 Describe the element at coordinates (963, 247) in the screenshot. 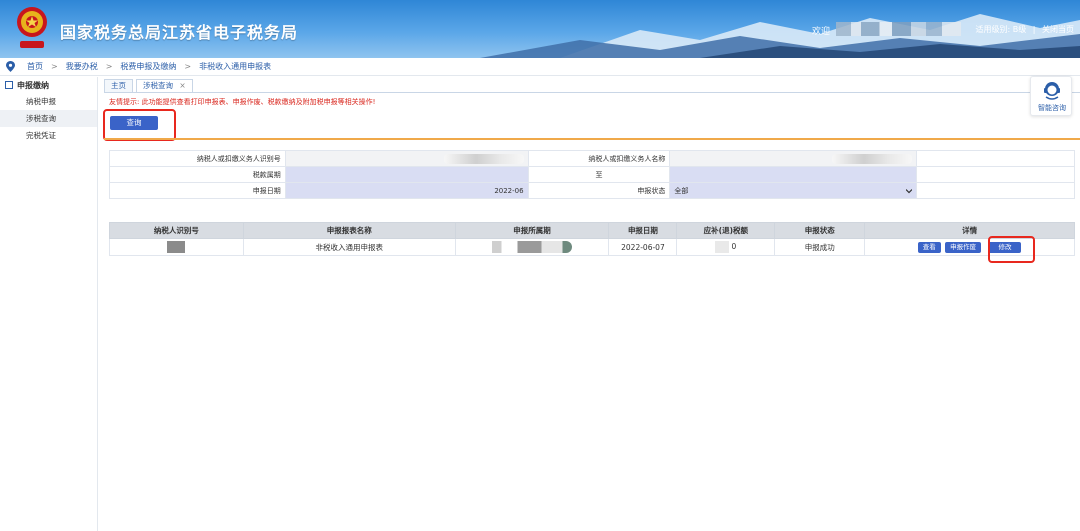

I see `void-declaration-button: 申报作废` at that location.